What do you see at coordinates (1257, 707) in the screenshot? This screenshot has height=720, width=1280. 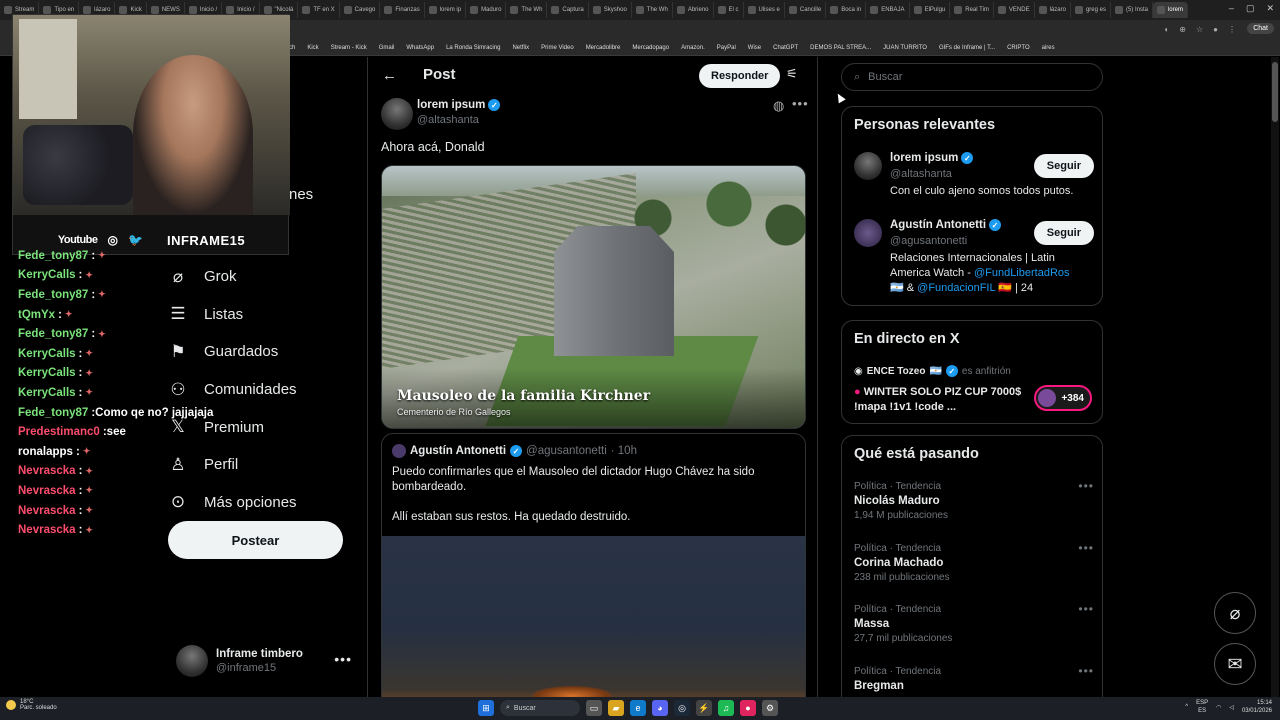 I see `clock: 15:14 03/01/2026` at bounding box center [1257, 707].